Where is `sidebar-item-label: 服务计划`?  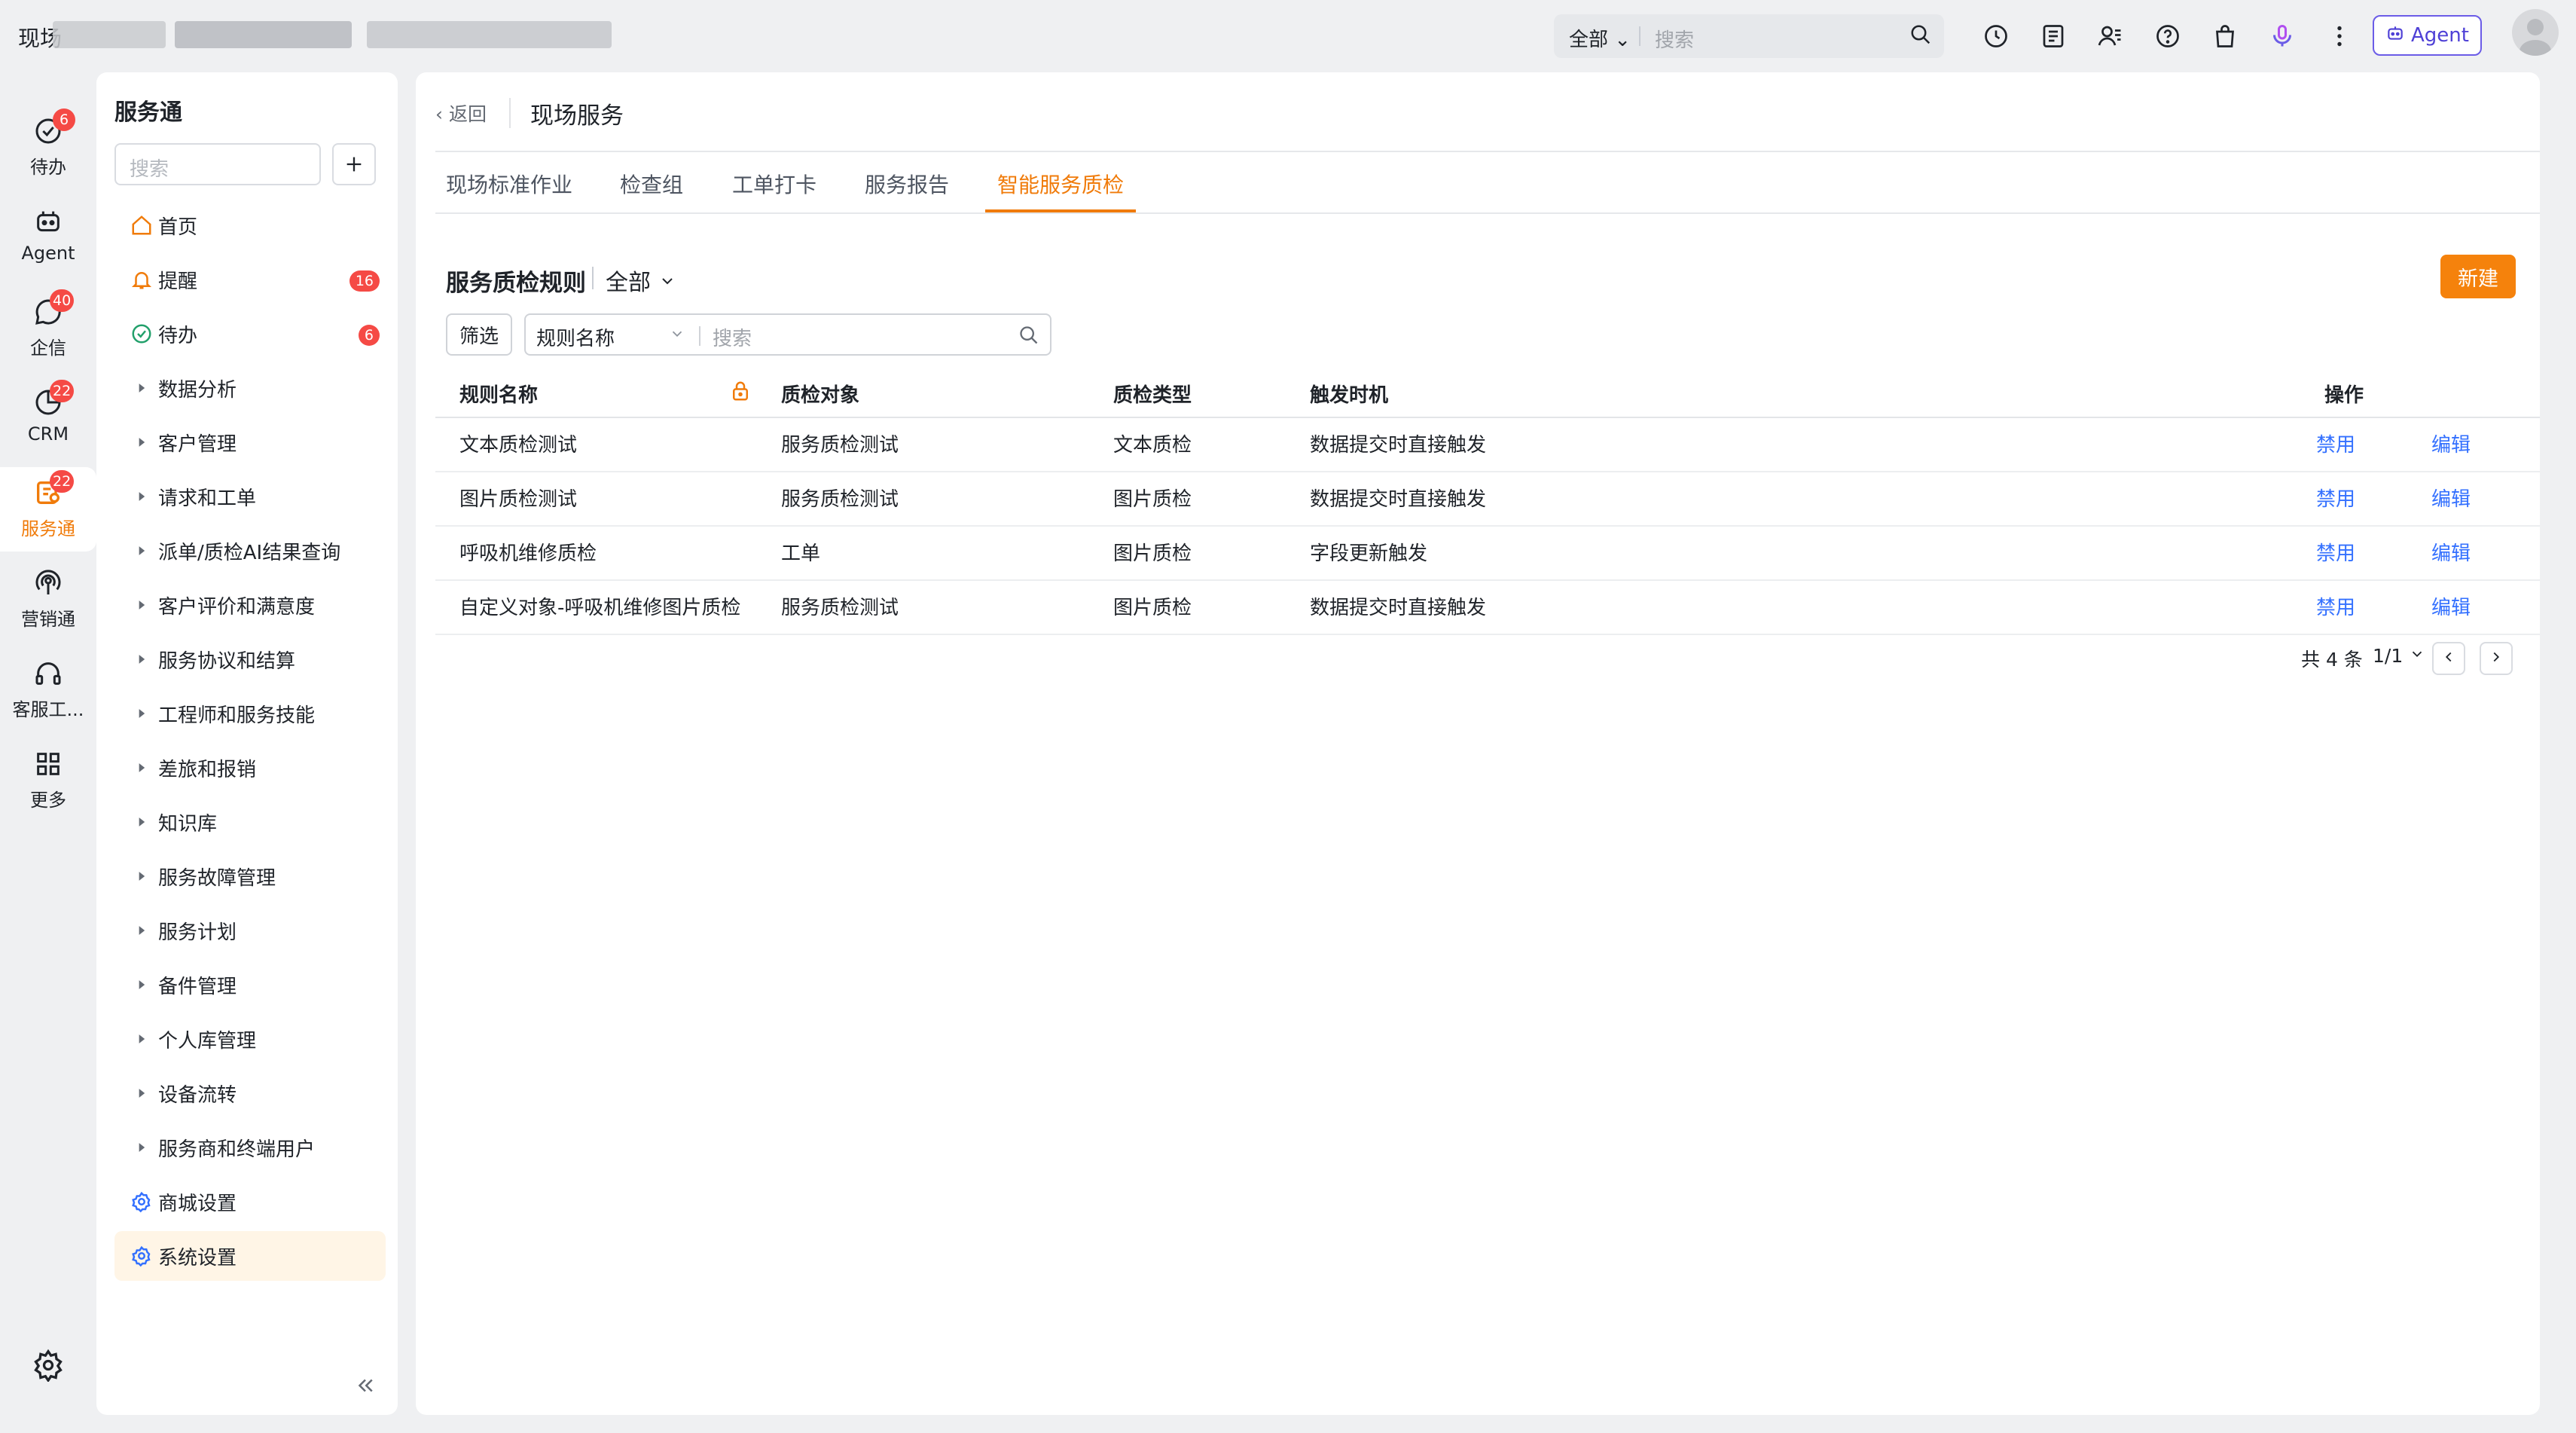 sidebar-item-label: 服务计划 is located at coordinates (198, 932).